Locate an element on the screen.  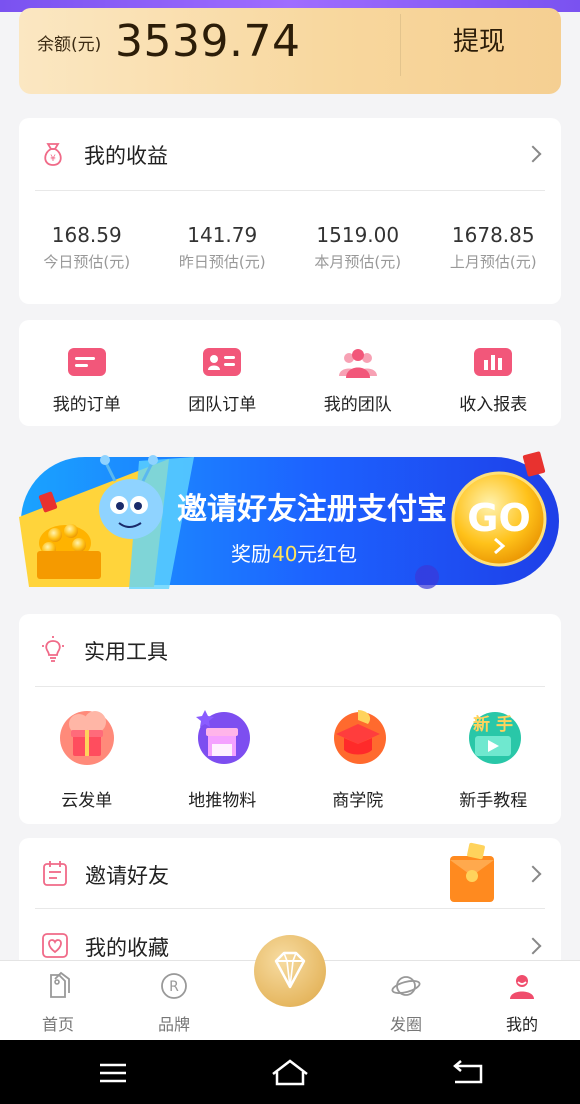
cloud-post-label: 云发单 is located at coordinates (87, 801).